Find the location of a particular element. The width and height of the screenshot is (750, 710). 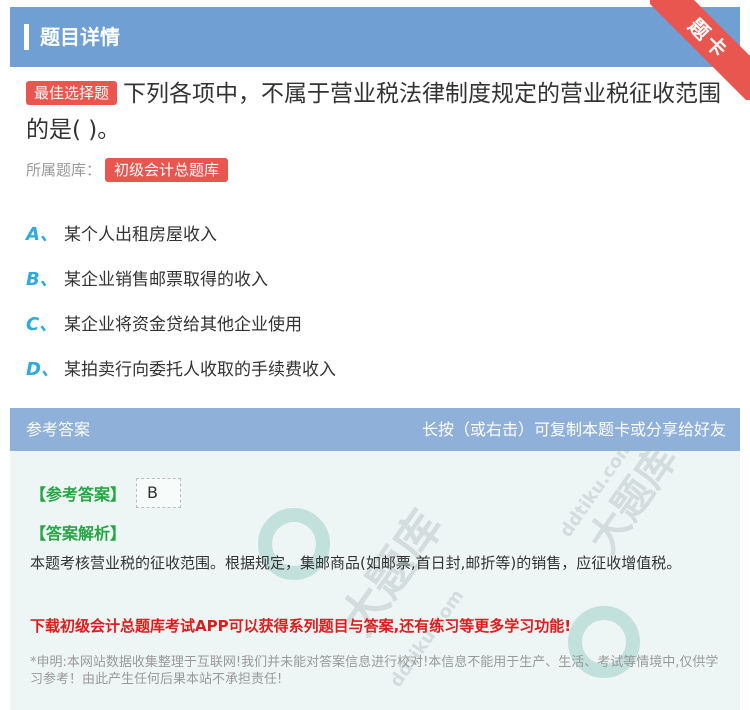

question-source: 所属题库： 初级会计总题库 is located at coordinates (127, 170).